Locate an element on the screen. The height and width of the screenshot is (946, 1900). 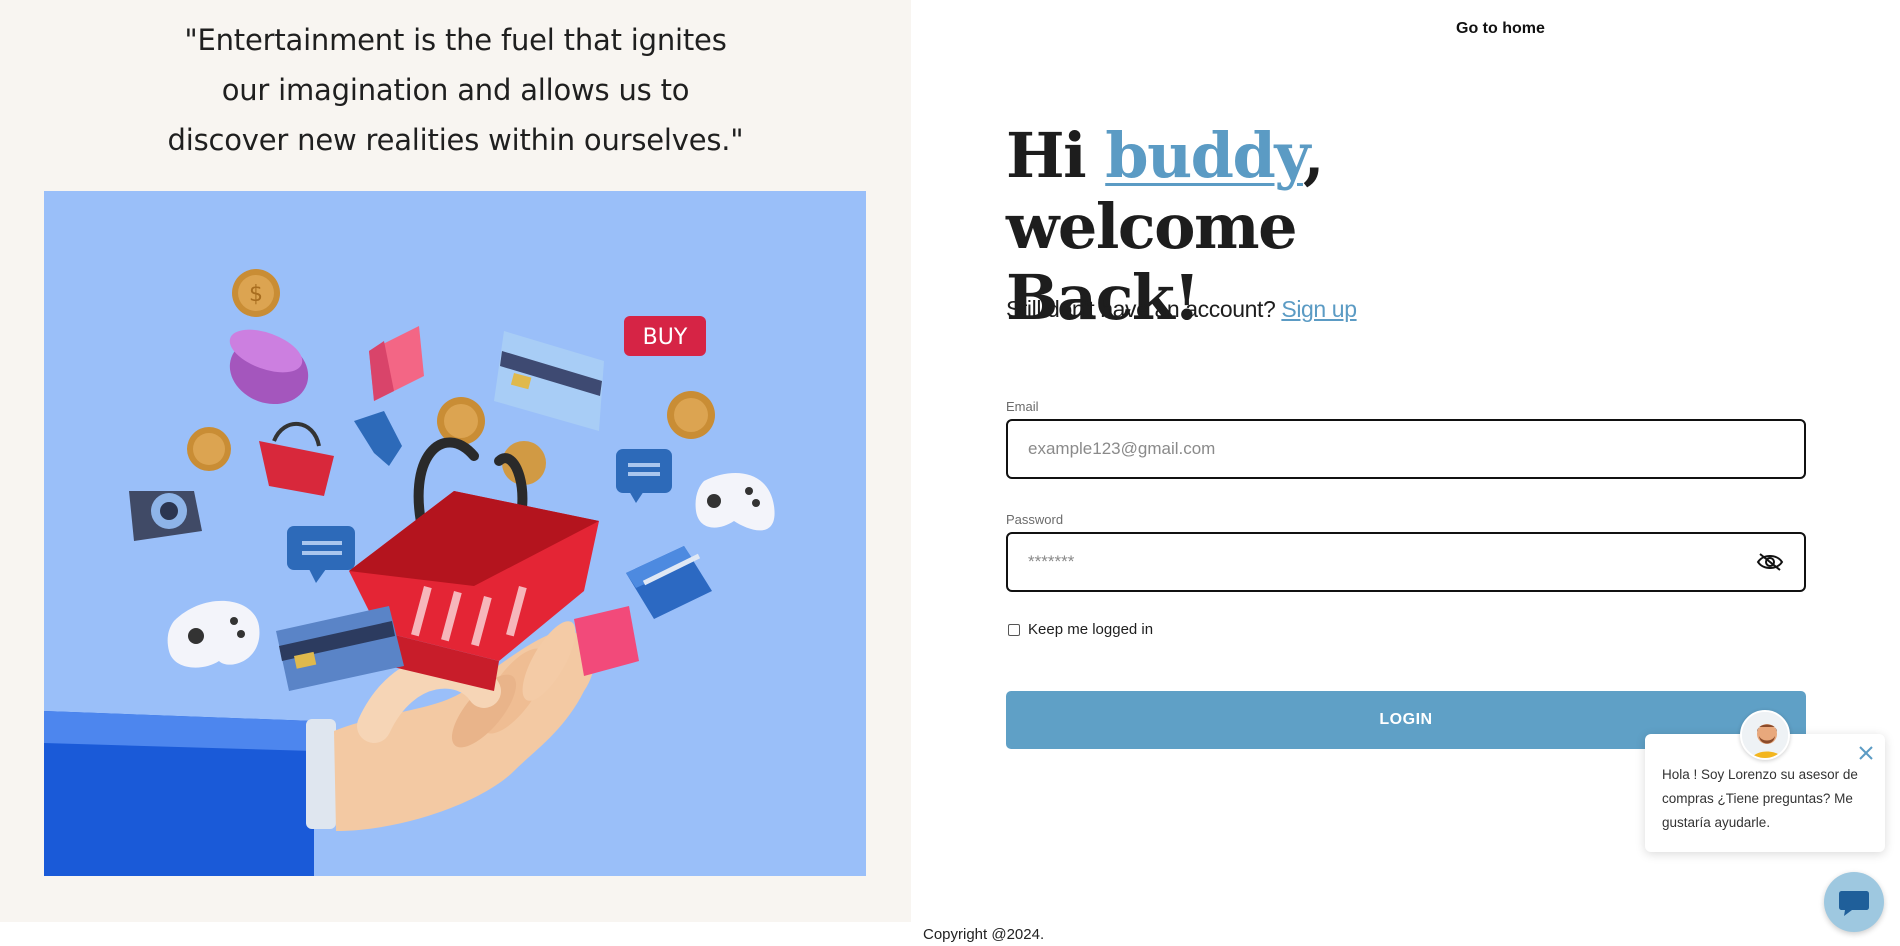
signup-prompt: Still don't have an account? Sign up is located at coordinates (1181, 309).